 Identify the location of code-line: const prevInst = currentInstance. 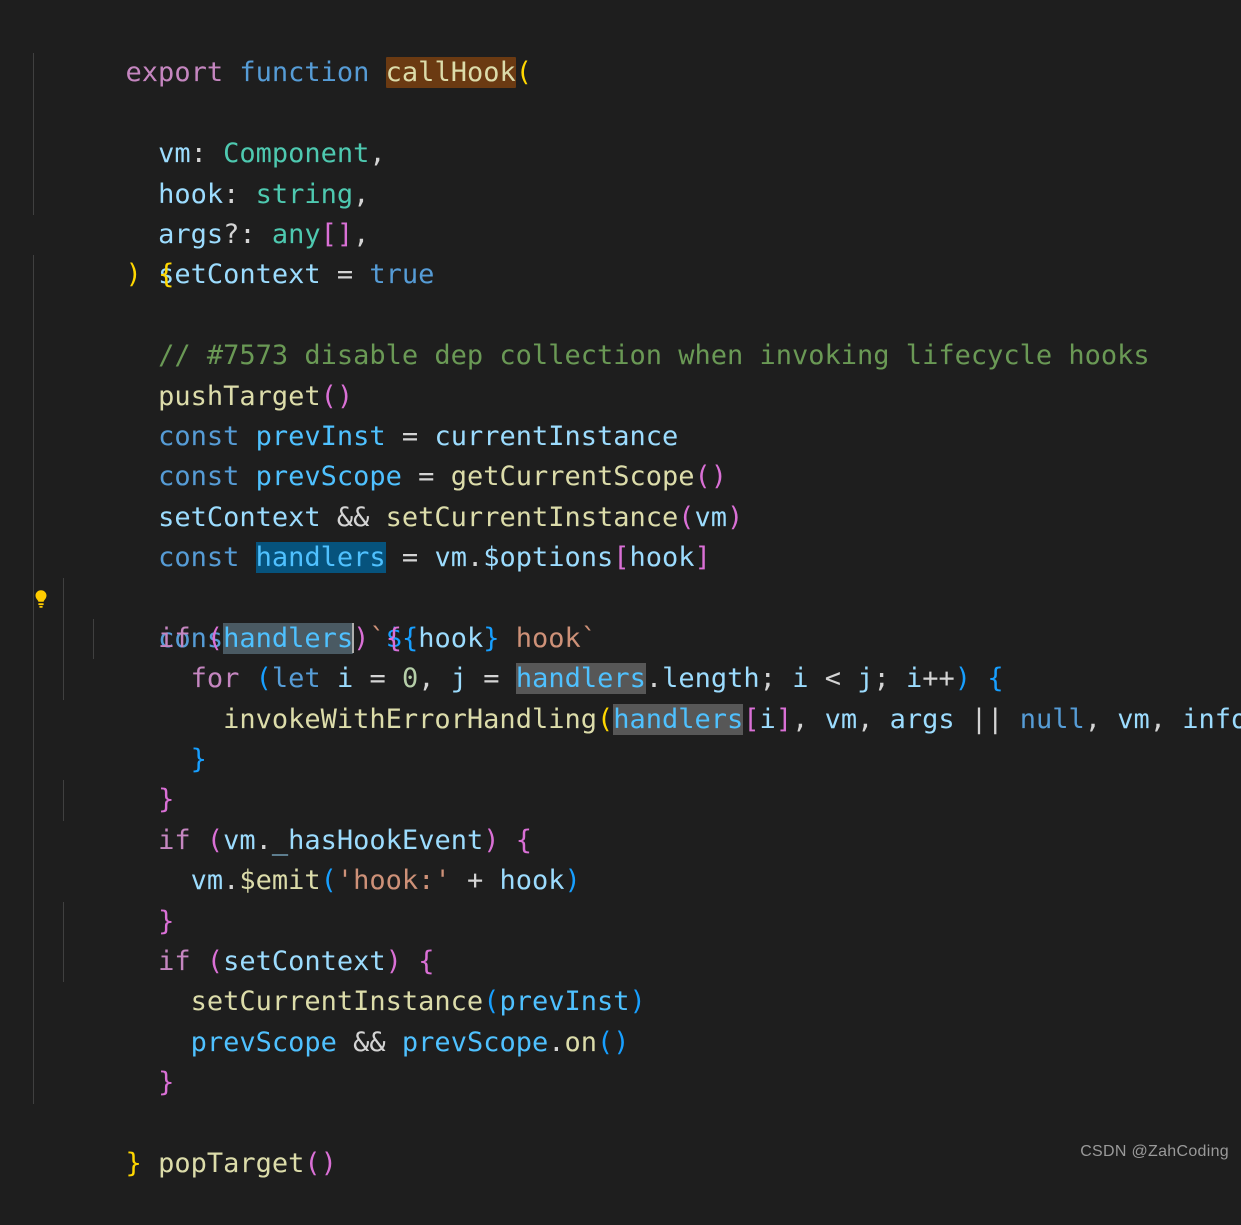
(620, 394).